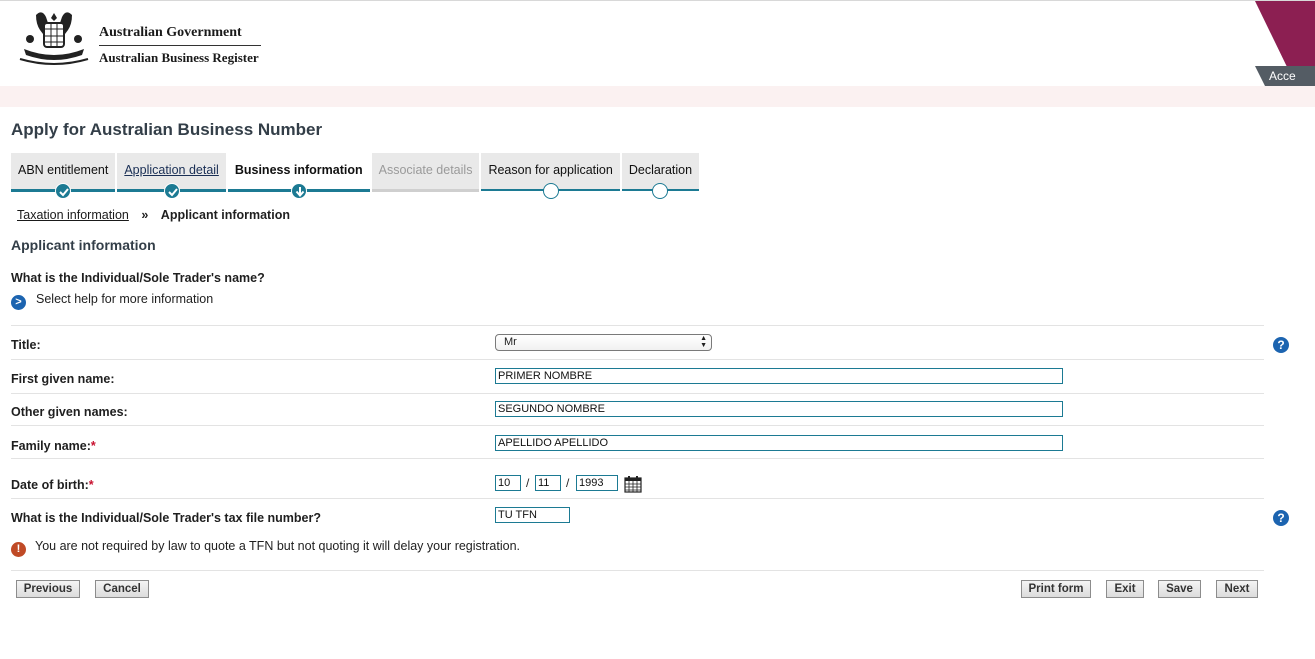  Describe the element at coordinates (550, 170) in the screenshot. I see `step-label: Reason for application` at that location.